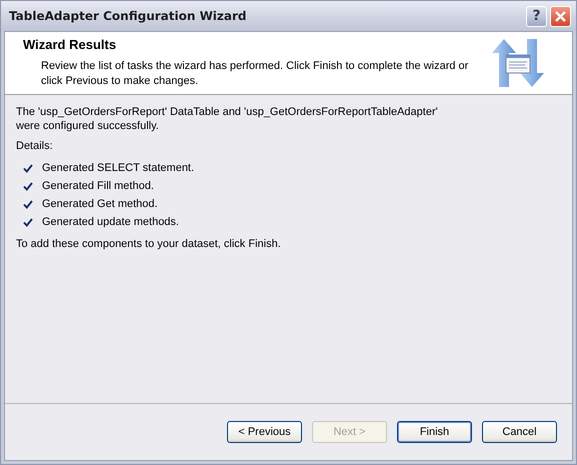 The width and height of the screenshot is (577, 465). I want to click on close-icon, so click(560, 16).